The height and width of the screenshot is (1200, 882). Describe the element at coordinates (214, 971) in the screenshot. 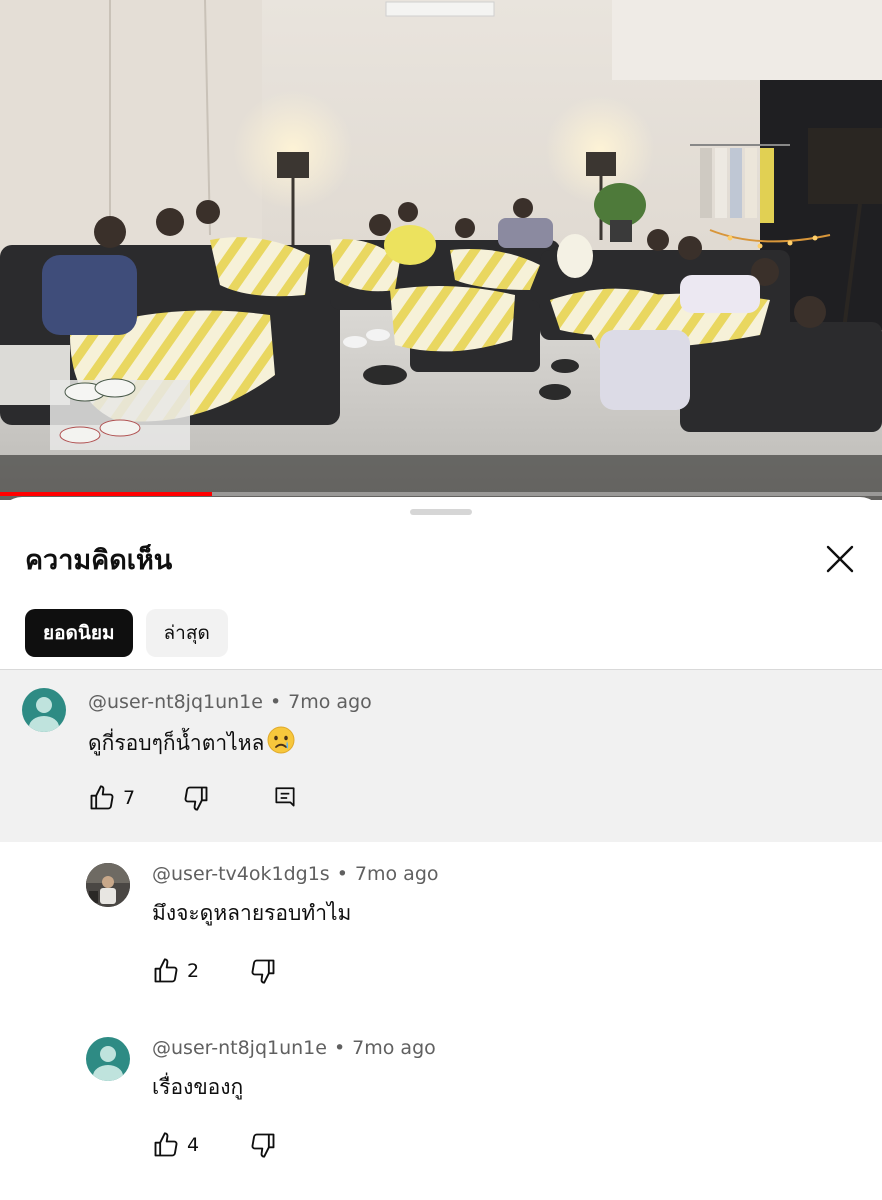

I see `comment-actions: 2` at that location.